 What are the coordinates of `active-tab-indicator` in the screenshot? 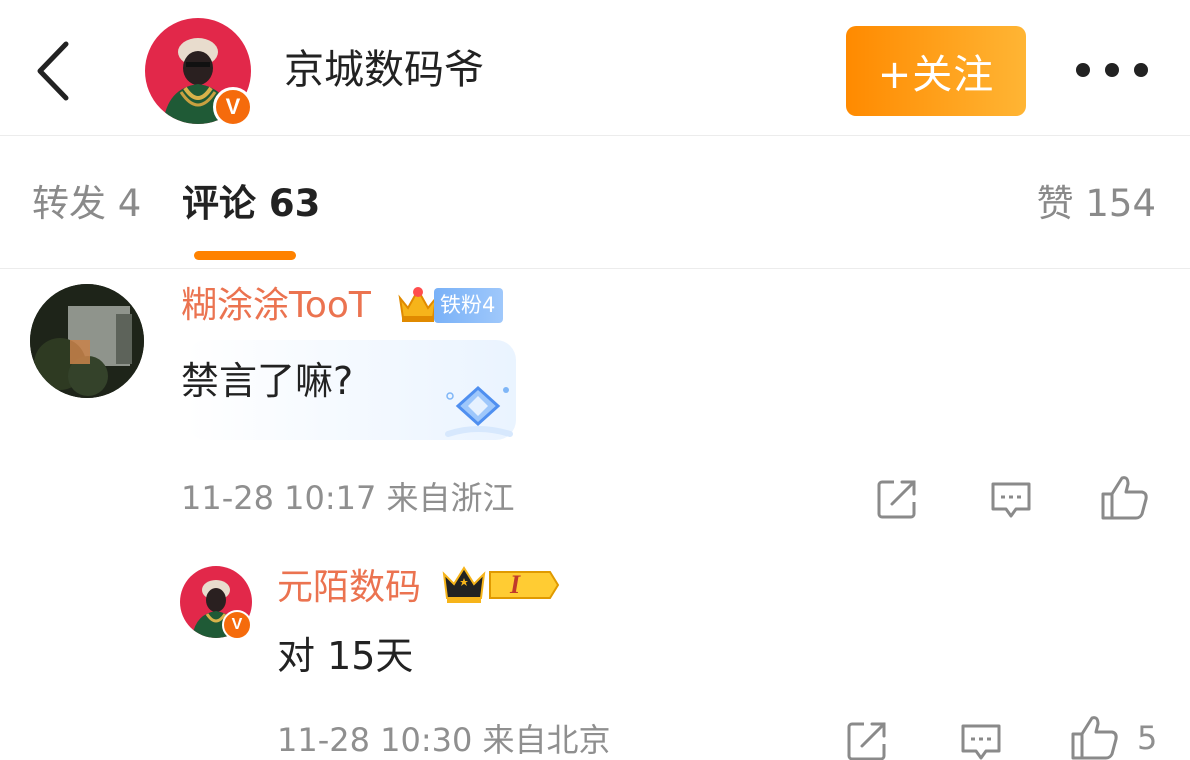 It's located at (245, 255).